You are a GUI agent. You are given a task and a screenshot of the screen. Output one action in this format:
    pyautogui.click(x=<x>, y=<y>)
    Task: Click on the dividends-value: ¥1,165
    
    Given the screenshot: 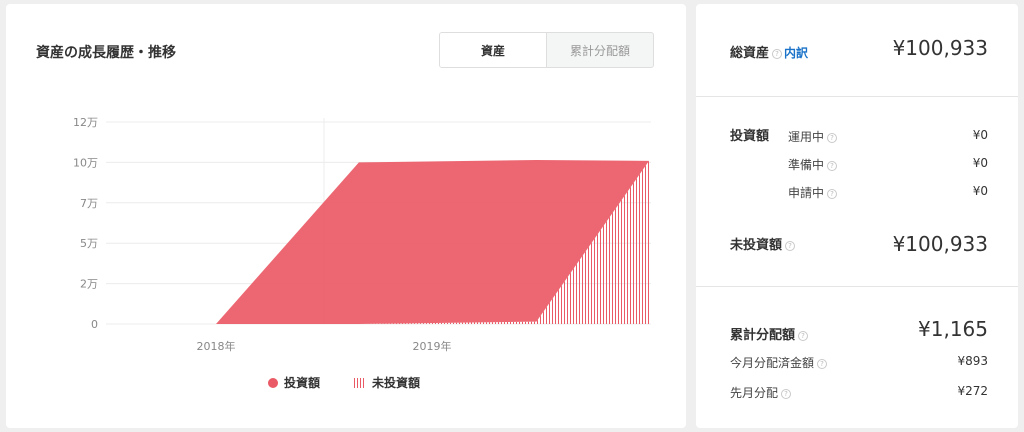 What is the action you would take?
    pyautogui.click(x=953, y=329)
    